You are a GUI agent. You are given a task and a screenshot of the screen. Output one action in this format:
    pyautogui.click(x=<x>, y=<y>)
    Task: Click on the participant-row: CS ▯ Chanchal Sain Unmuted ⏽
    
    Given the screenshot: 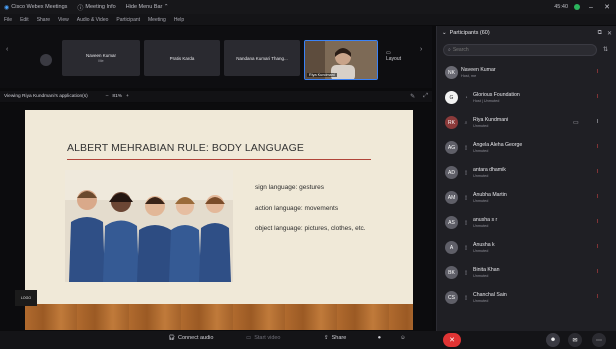 What is the action you would take?
    pyautogui.click(x=526, y=297)
    